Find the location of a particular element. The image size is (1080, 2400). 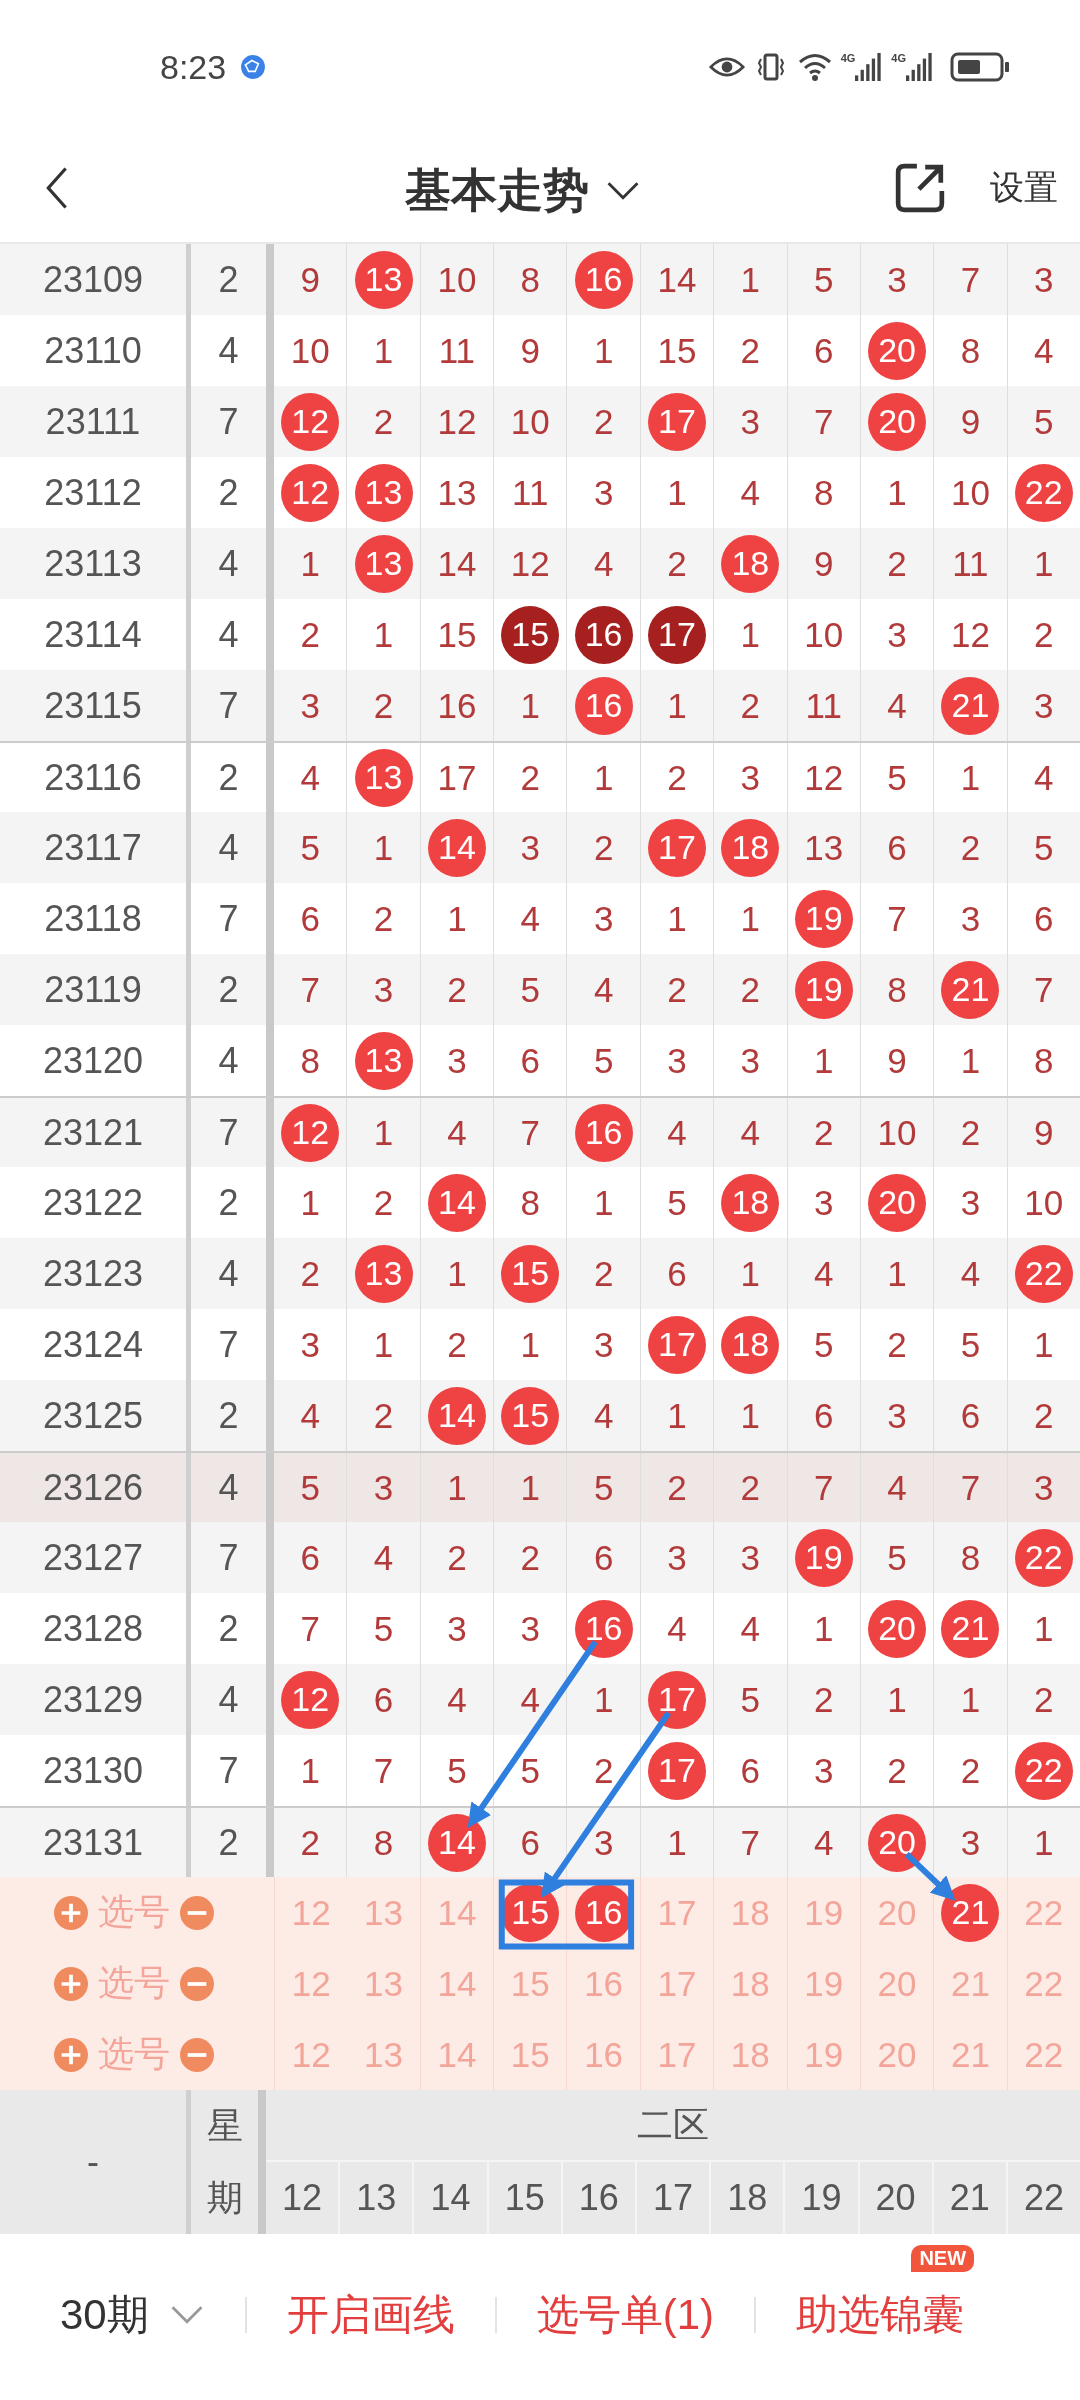

share-icon is located at coordinates (920, 188).